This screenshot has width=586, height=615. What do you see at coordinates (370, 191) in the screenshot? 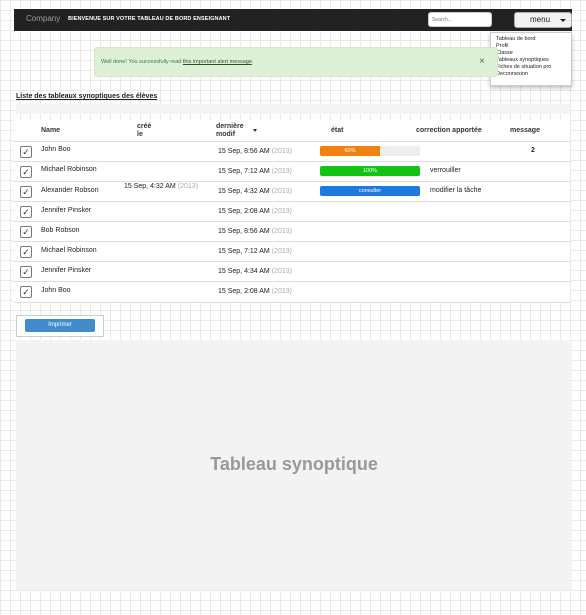
I see `consulter-button: consulter` at bounding box center [370, 191].